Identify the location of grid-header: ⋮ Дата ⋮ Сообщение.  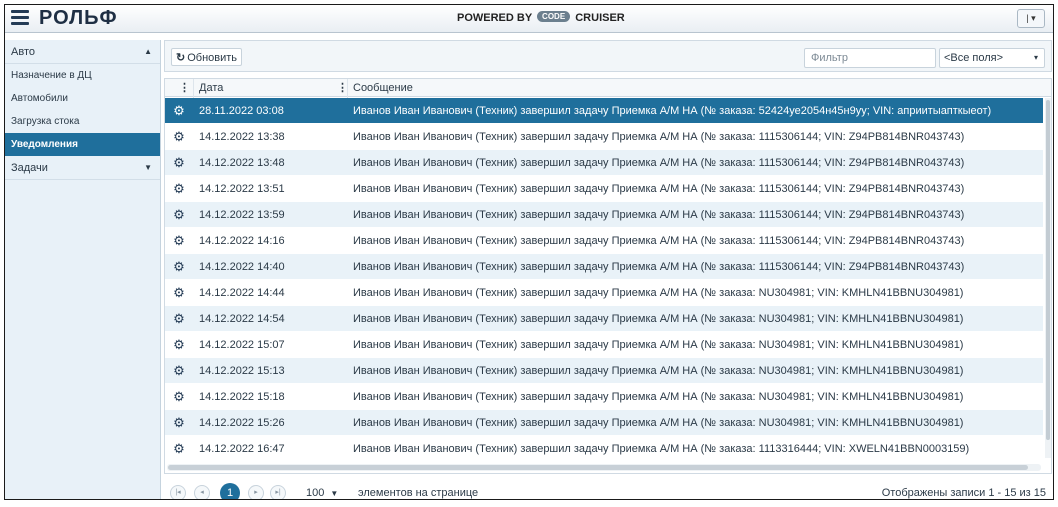
(608, 88).